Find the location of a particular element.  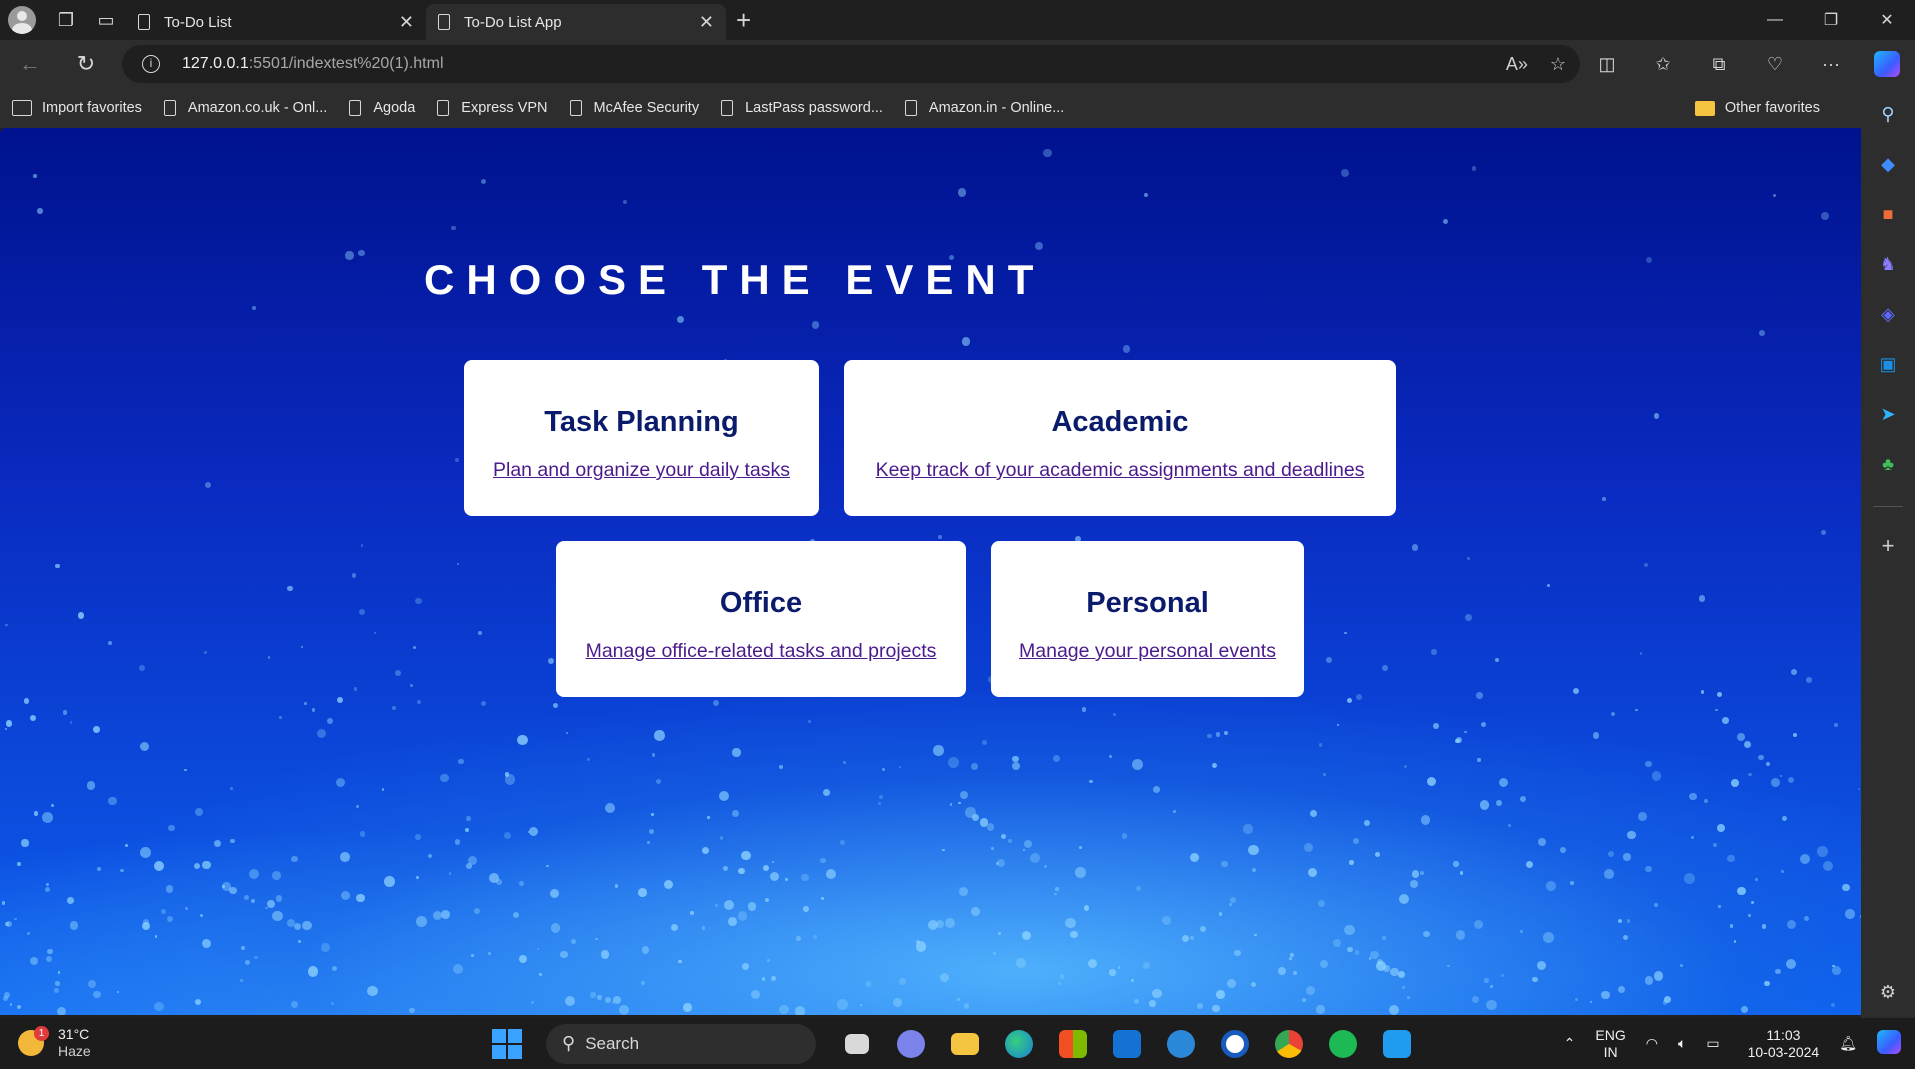

word-app-icon is located at coordinates (1235, 1043).